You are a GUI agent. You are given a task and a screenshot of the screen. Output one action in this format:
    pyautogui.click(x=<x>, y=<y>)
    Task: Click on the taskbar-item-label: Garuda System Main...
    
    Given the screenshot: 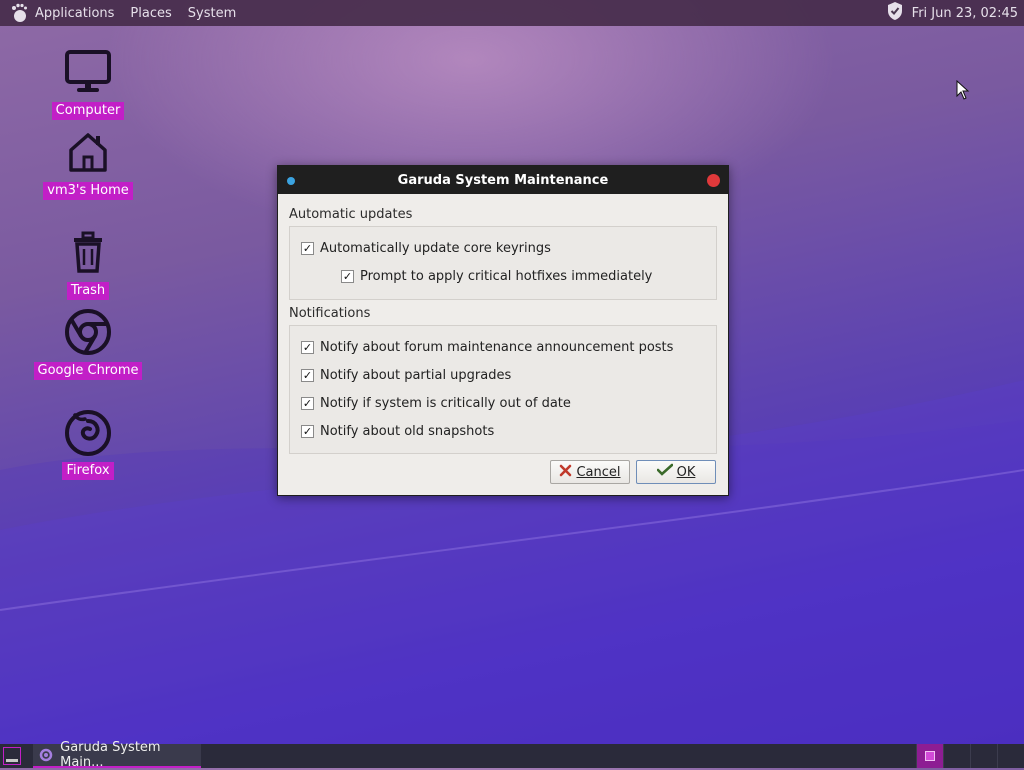 What is the action you would take?
    pyautogui.click(x=110, y=755)
    